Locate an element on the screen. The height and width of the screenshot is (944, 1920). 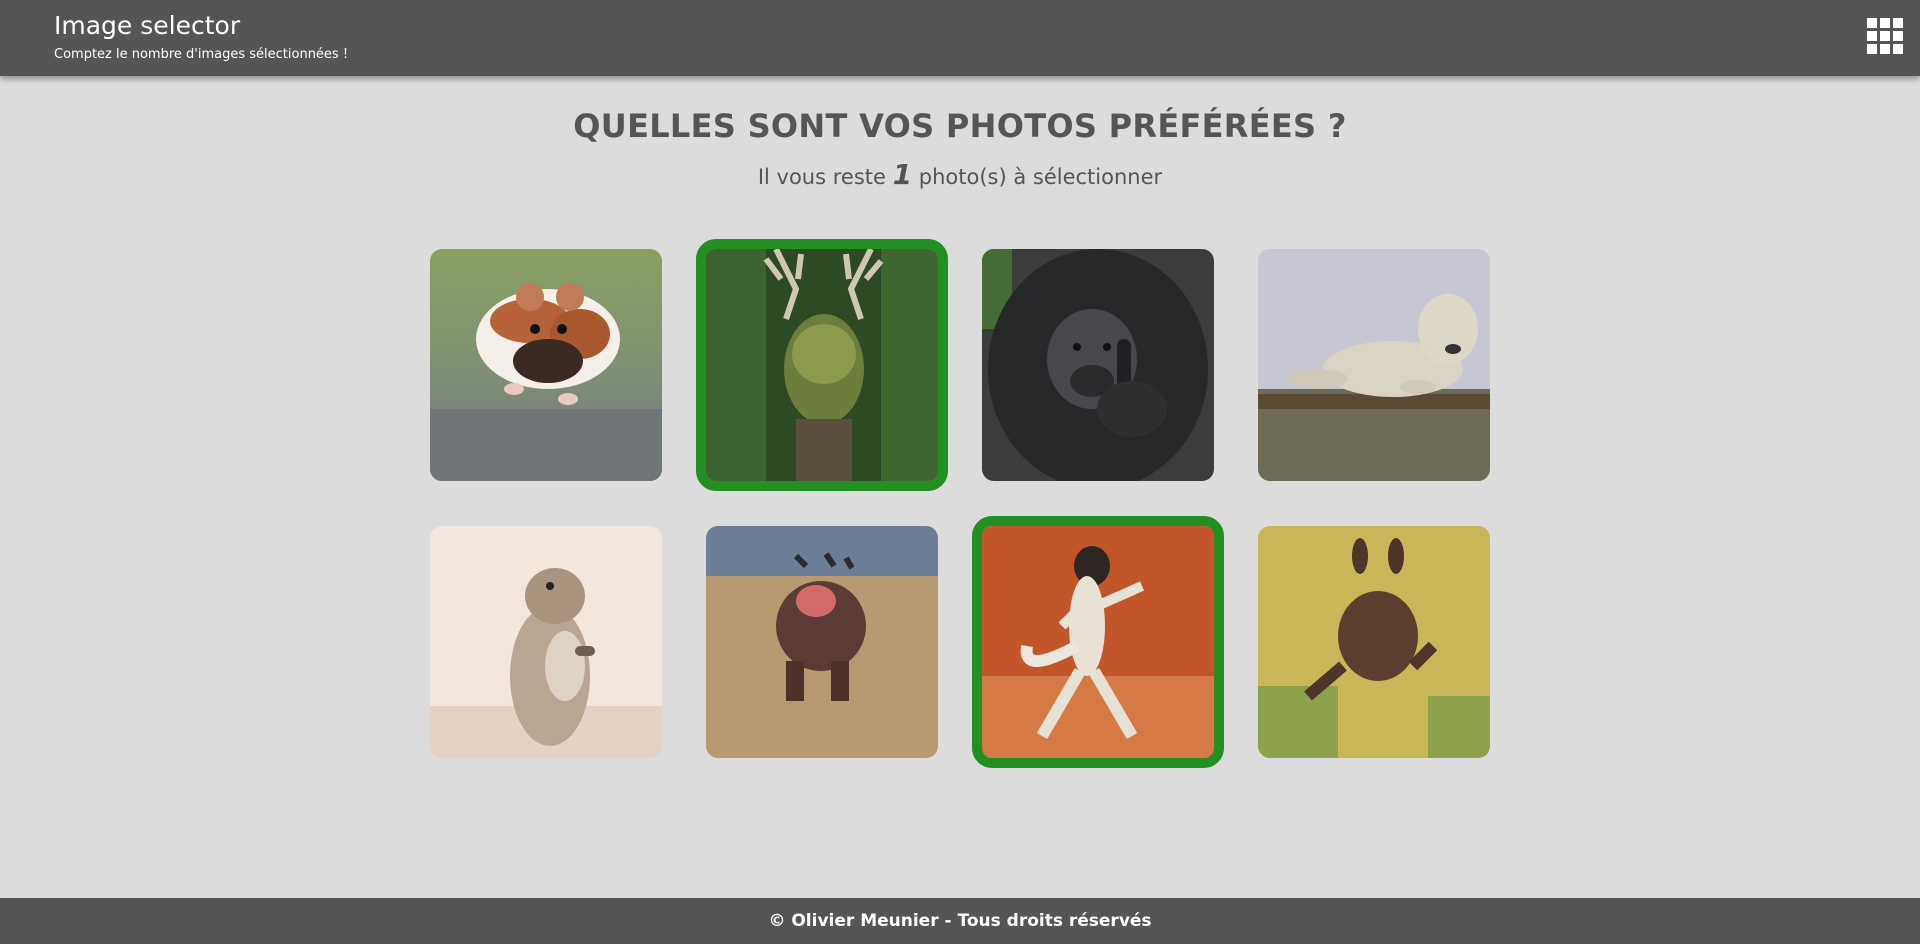
counter-prefix: Il vous reste is located at coordinates (821, 177).